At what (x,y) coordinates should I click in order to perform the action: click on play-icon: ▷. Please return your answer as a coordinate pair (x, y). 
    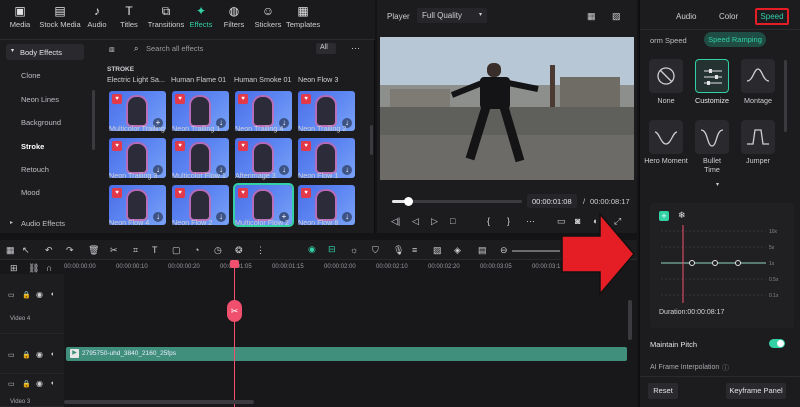
    Looking at the image, I should click on (434, 221).